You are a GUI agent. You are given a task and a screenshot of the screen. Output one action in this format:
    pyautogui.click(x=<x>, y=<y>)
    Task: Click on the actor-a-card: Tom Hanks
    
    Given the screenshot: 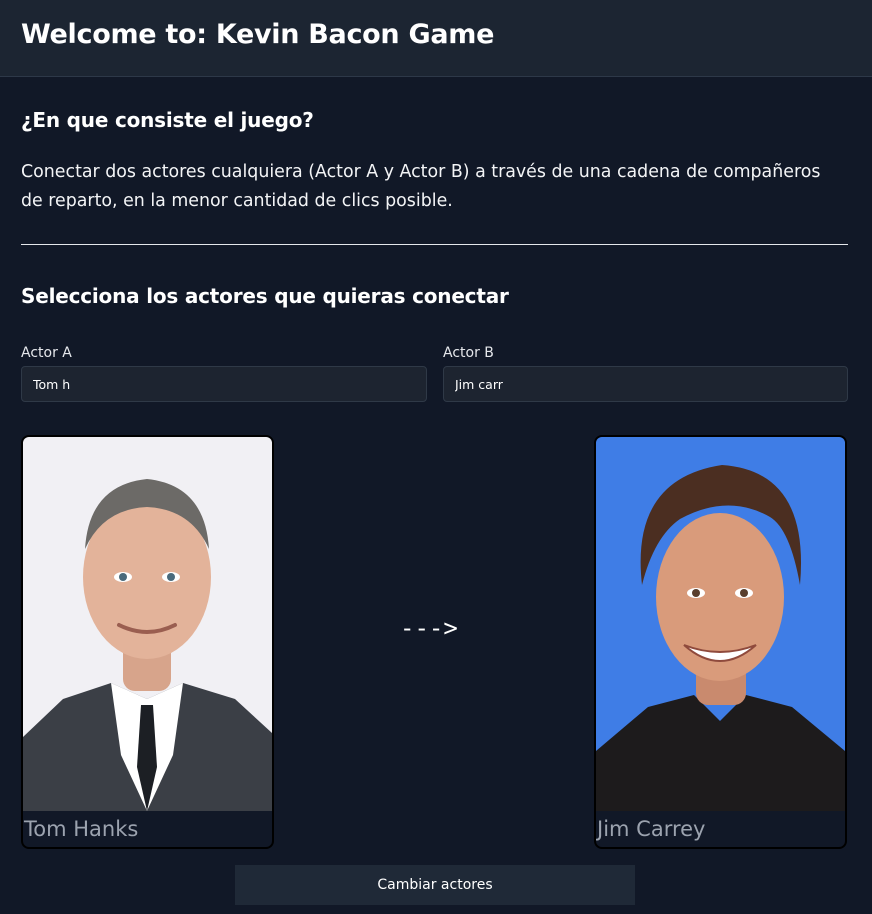 What is the action you would take?
    pyautogui.click(x=147, y=642)
    